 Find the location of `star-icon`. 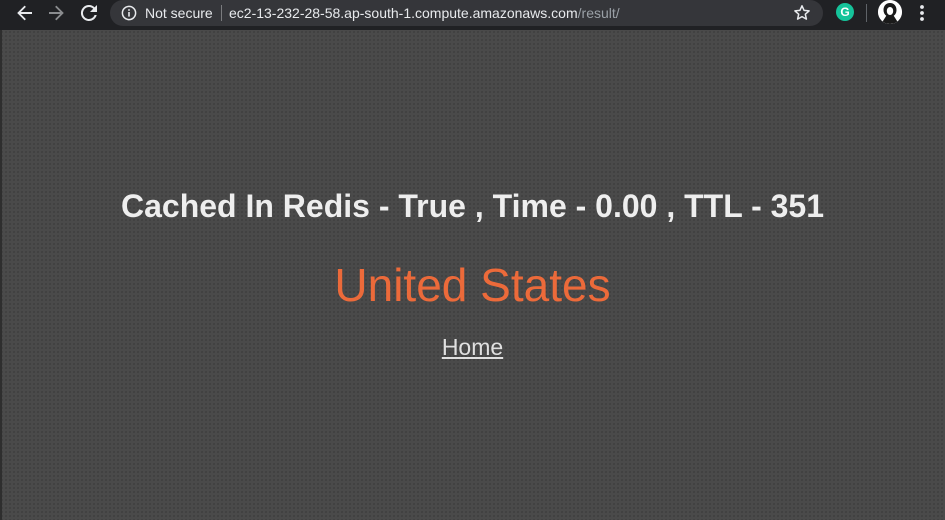

star-icon is located at coordinates (802, 13).